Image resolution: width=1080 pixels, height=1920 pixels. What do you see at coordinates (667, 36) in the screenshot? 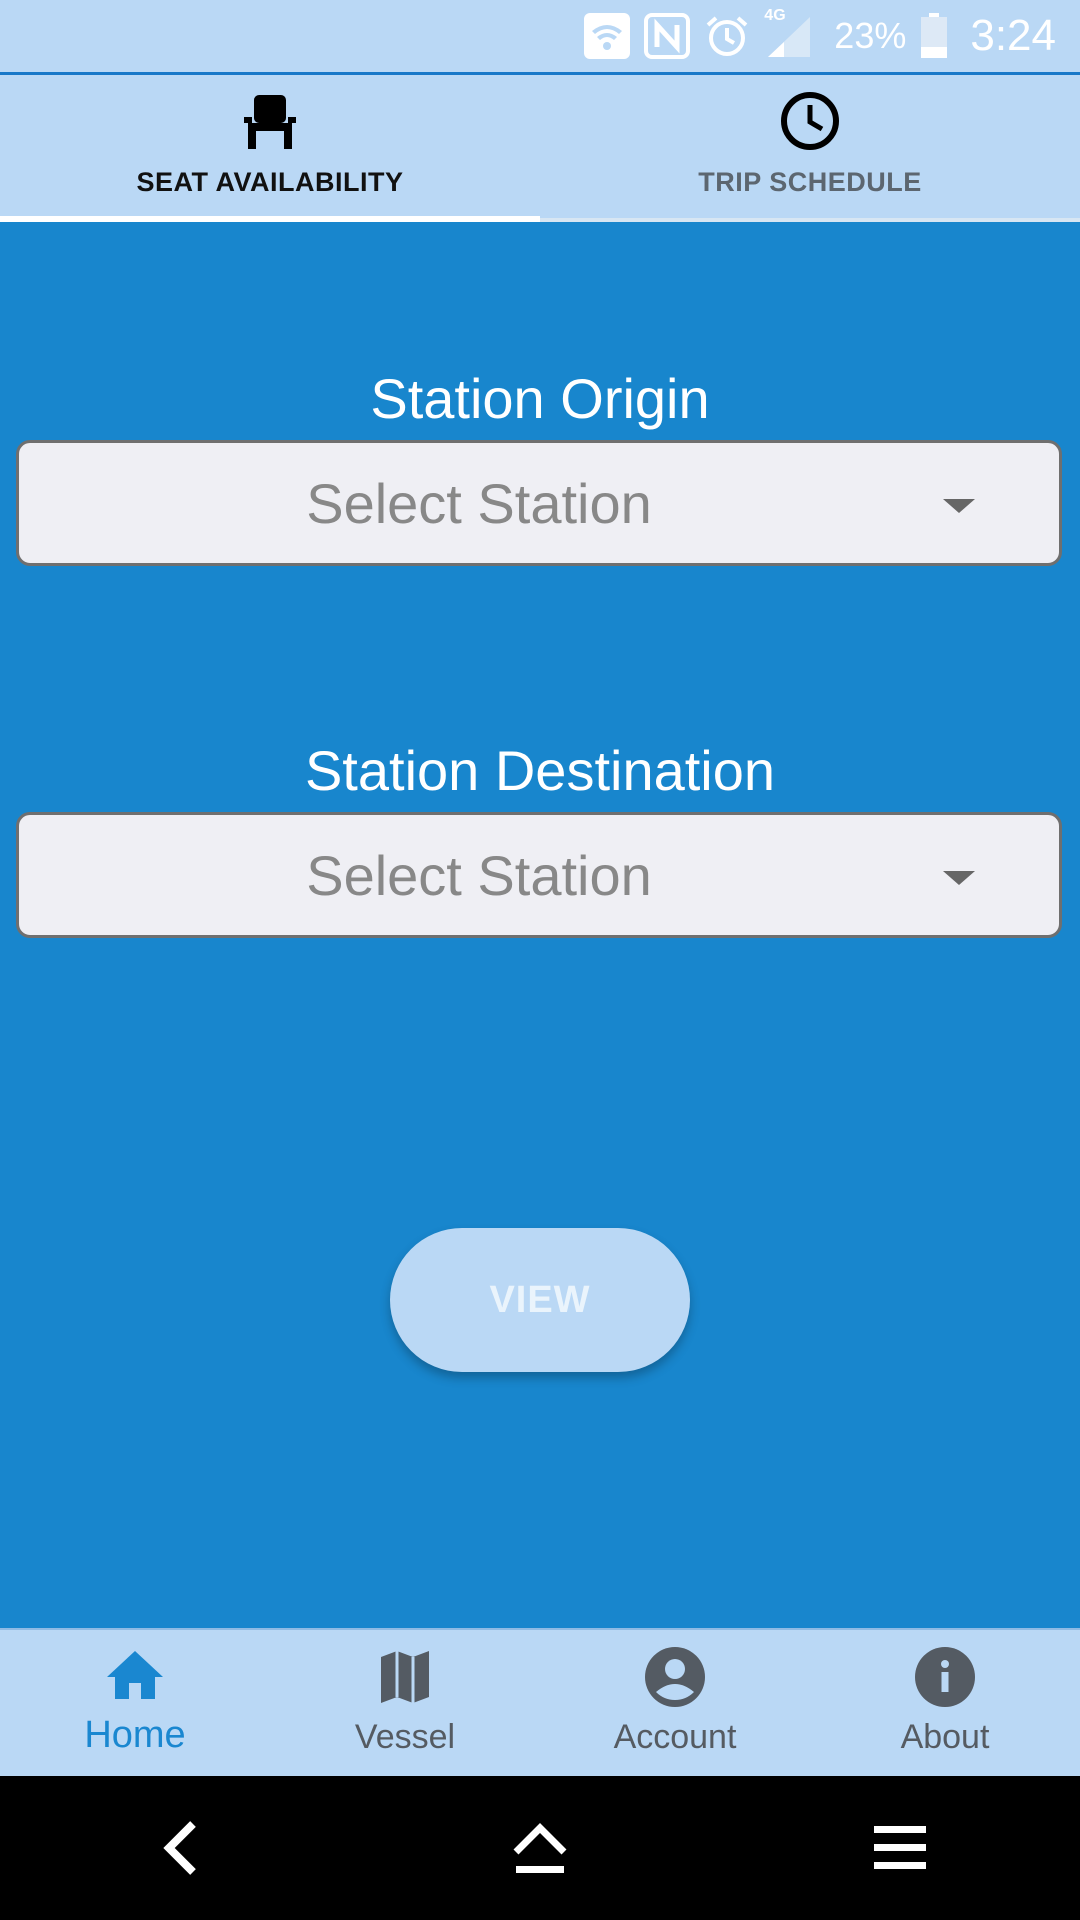
I see `nfc-icon` at bounding box center [667, 36].